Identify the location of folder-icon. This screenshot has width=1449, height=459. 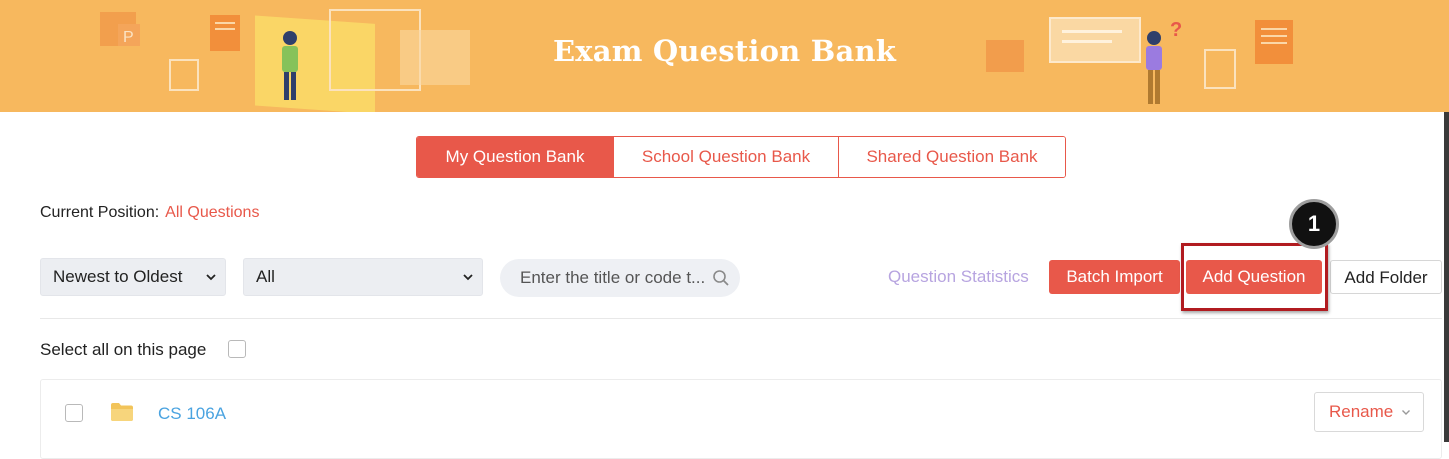
(122, 412).